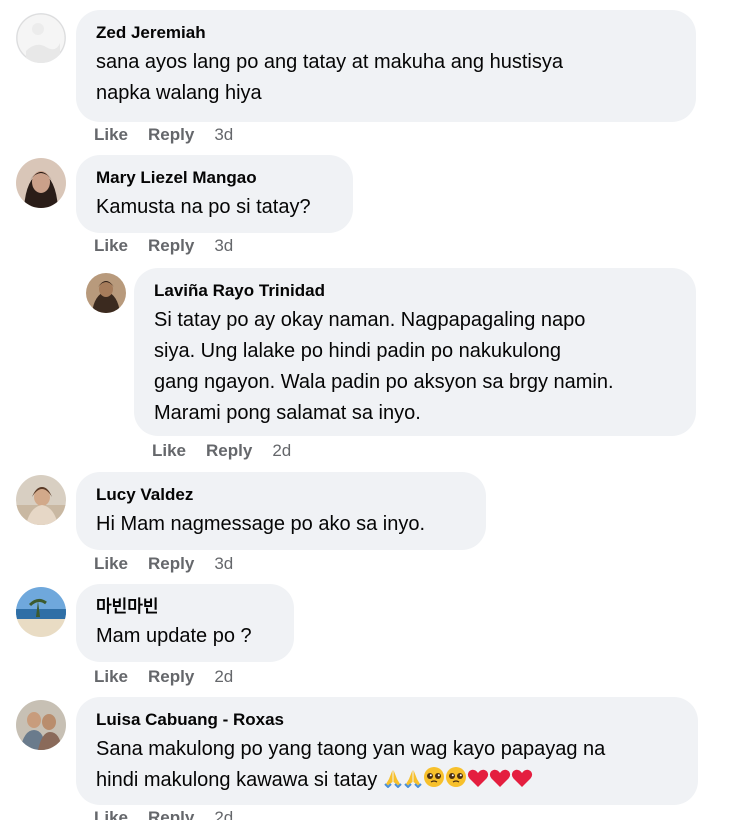 The image size is (750, 820). I want to click on comment-item: 마빈마빈 Mam update po ? Like Reply 2d, so click(376, 639).